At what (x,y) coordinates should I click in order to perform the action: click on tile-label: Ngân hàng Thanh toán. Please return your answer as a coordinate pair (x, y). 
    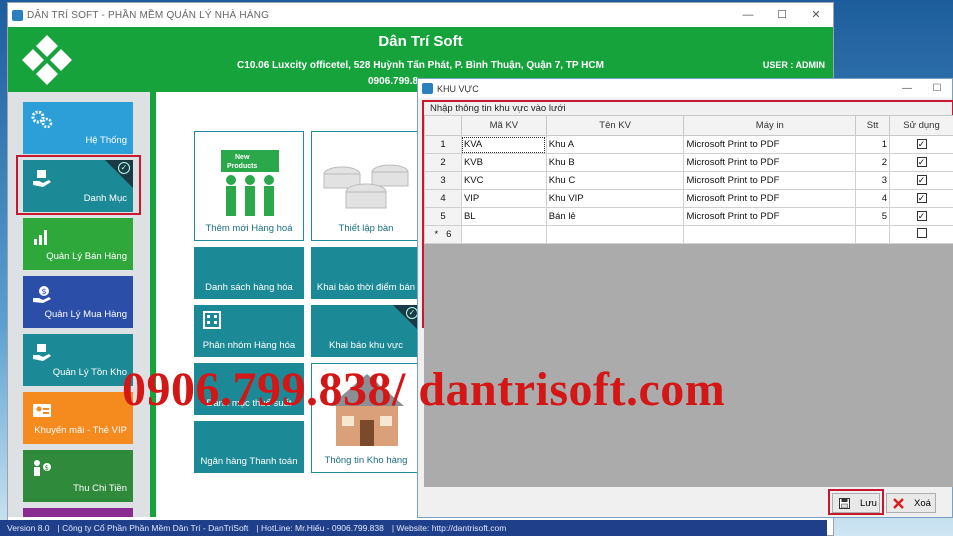
    Looking at the image, I should click on (249, 461).